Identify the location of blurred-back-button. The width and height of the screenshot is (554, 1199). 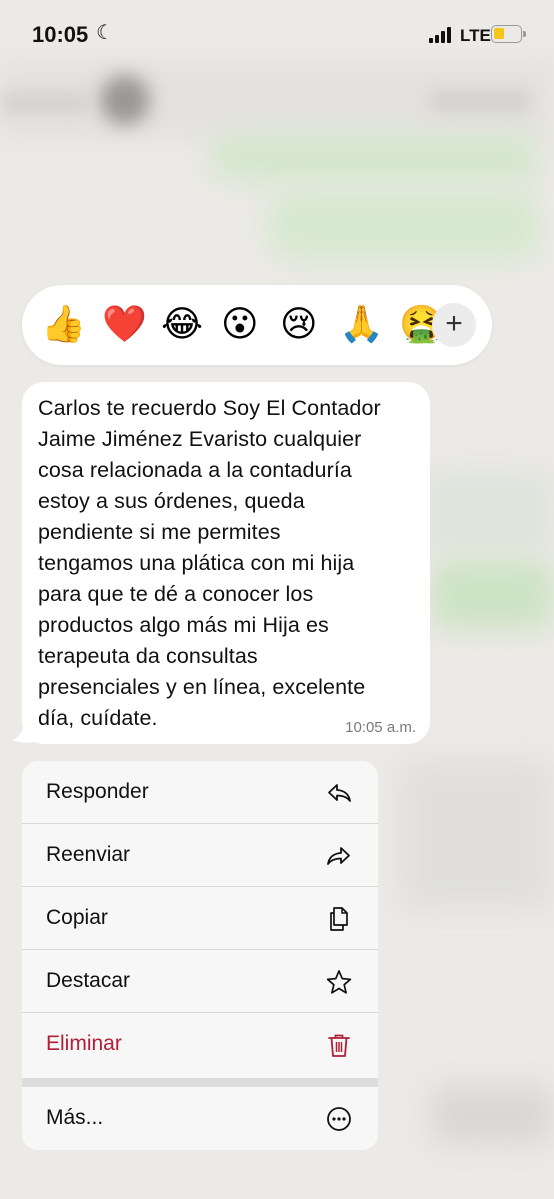
(45, 103).